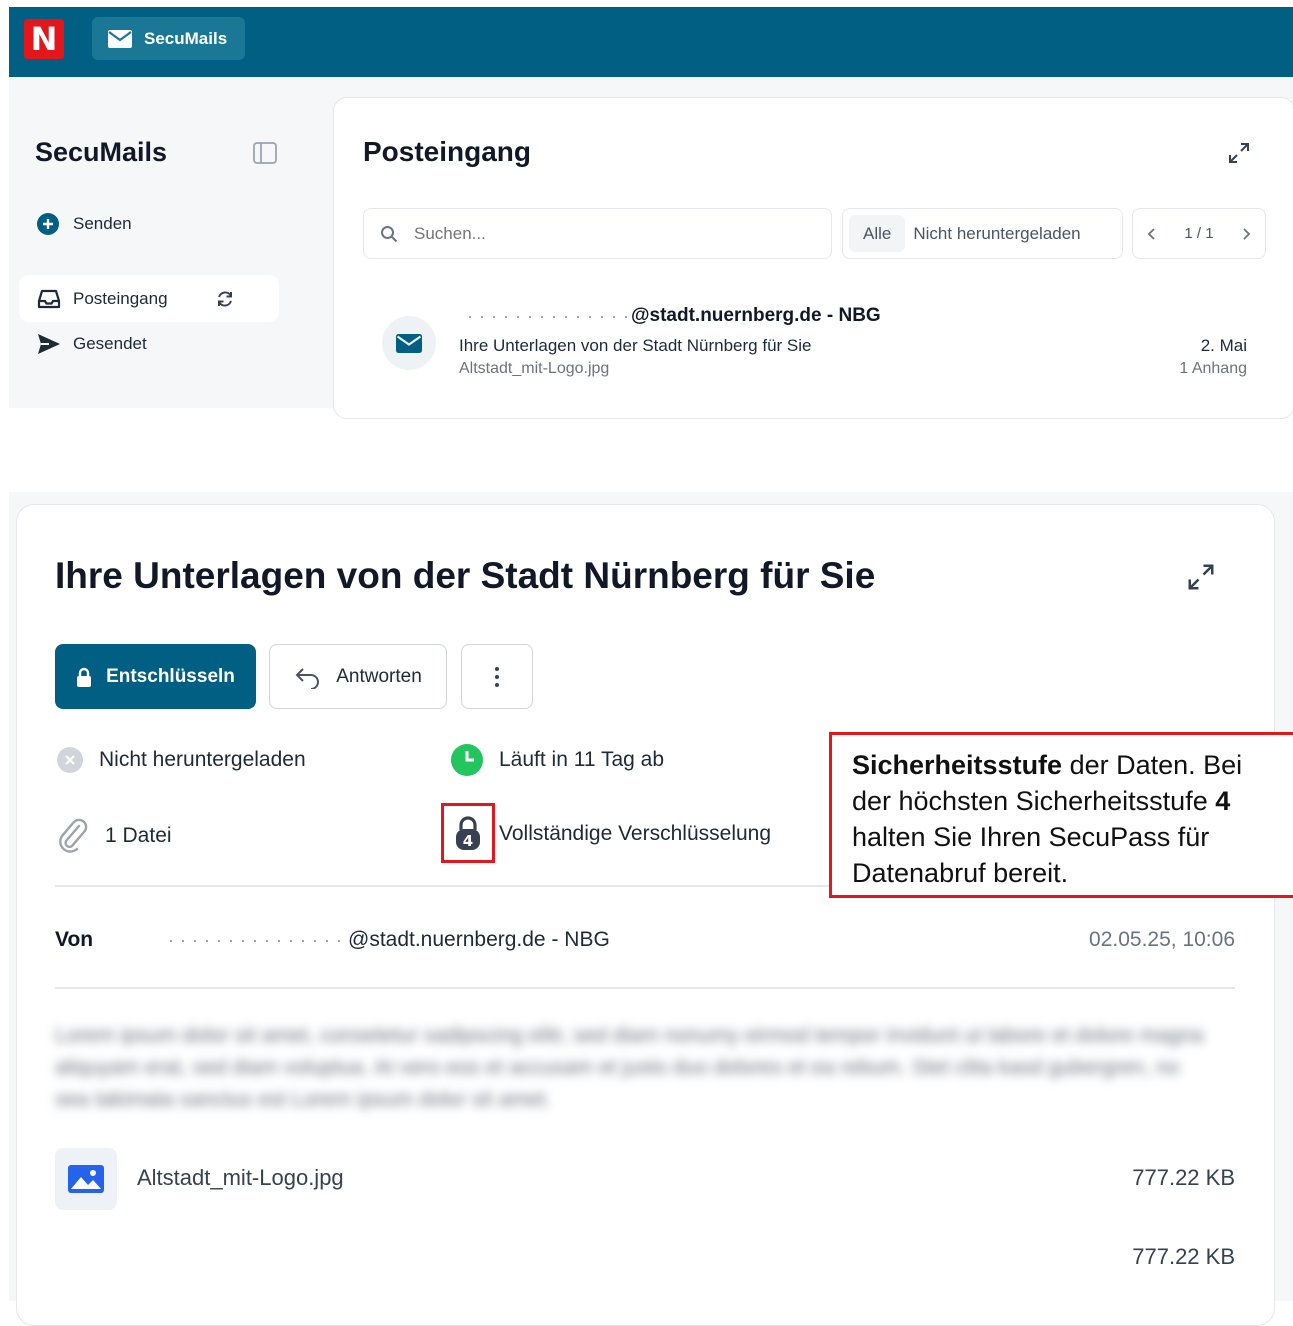  I want to click on attachment-size-total: 777.22 KB, so click(1183, 1256).